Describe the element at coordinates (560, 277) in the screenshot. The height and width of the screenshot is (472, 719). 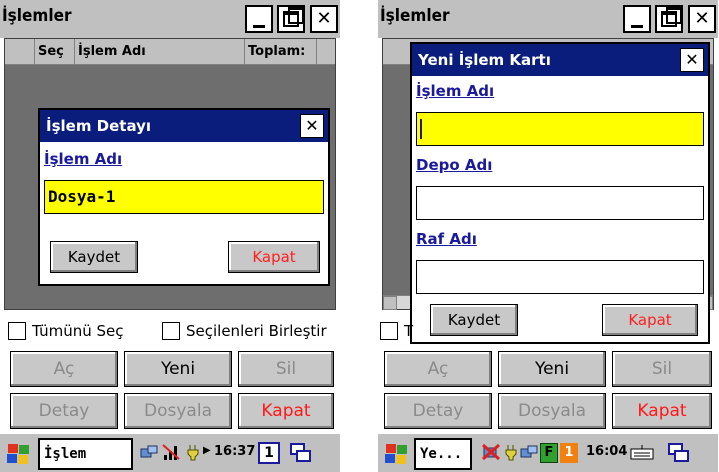
I see `raf-adi-input` at that location.